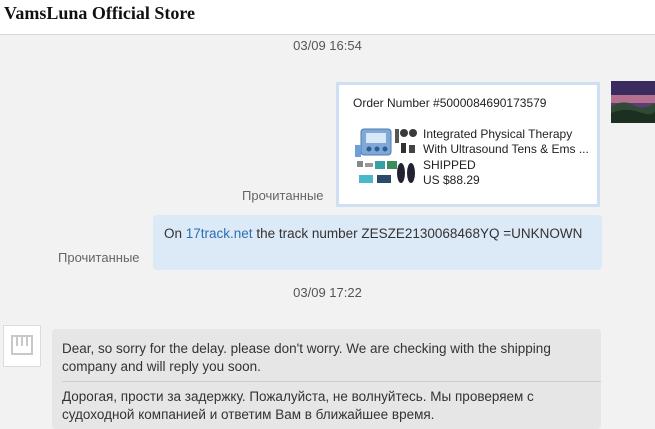 Image resolution: width=655 pixels, height=429 pixels. I want to click on user-avatar, so click(633, 102).